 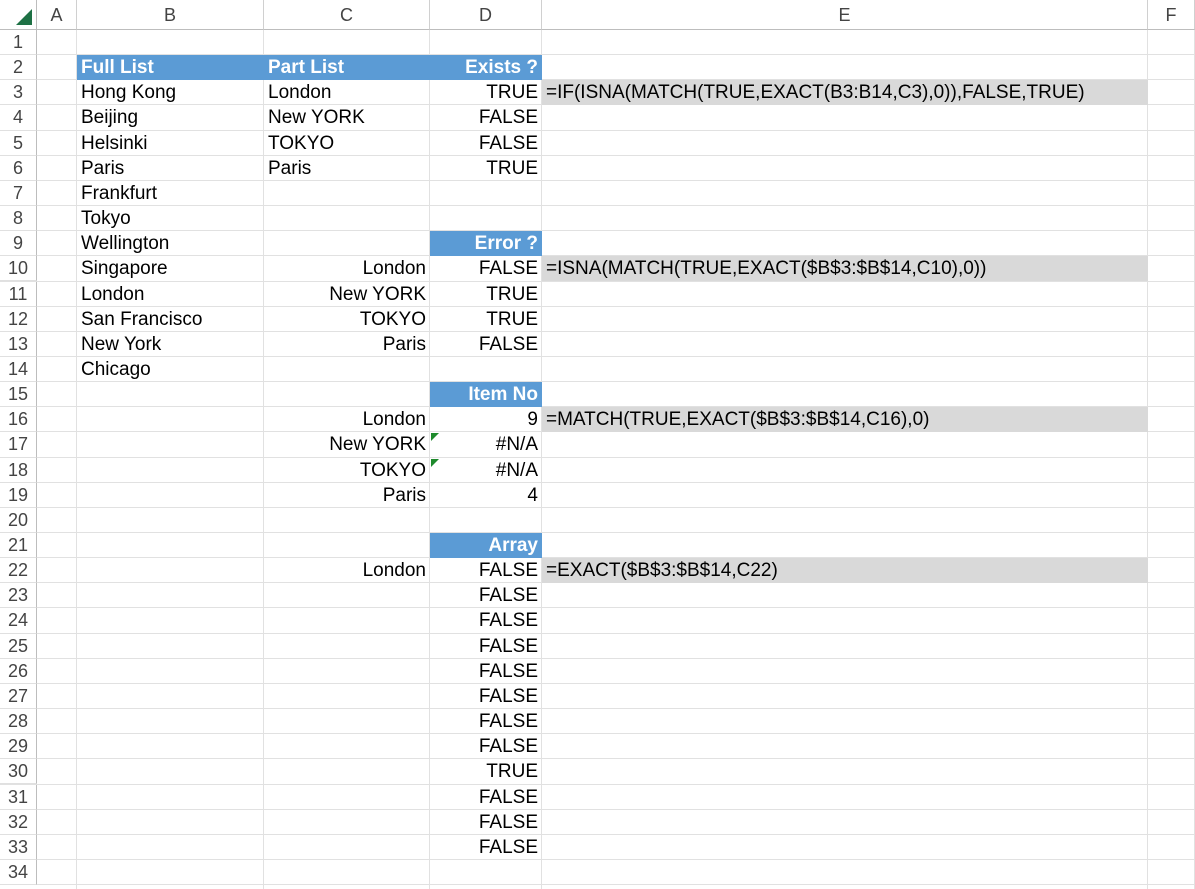 I want to click on row-header-13: 13, so click(x=18, y=344).